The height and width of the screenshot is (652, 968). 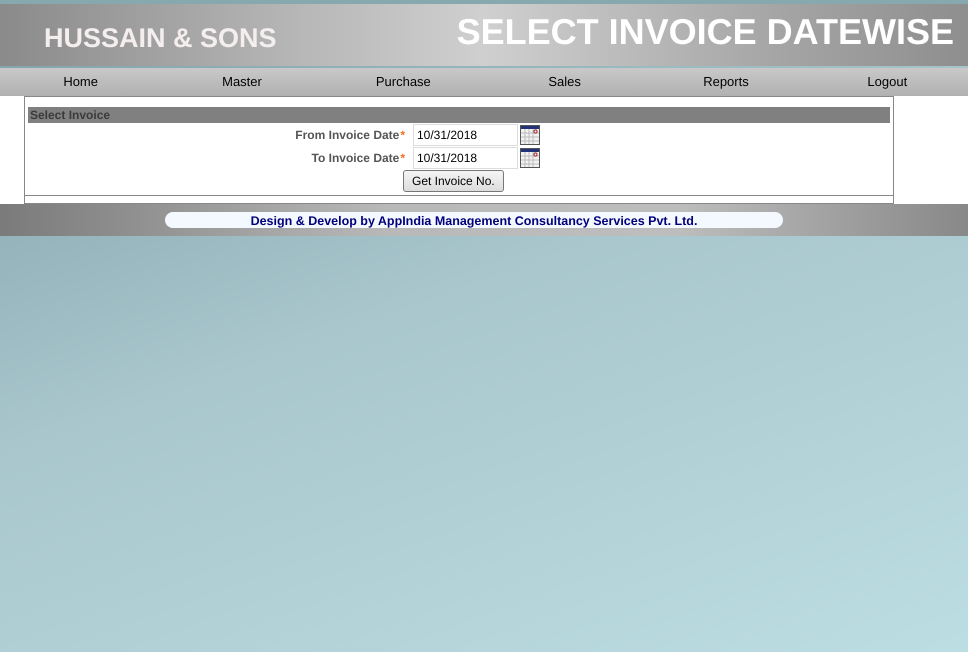 I want to click on menu-link: Reports, so click(x=726, y=82).